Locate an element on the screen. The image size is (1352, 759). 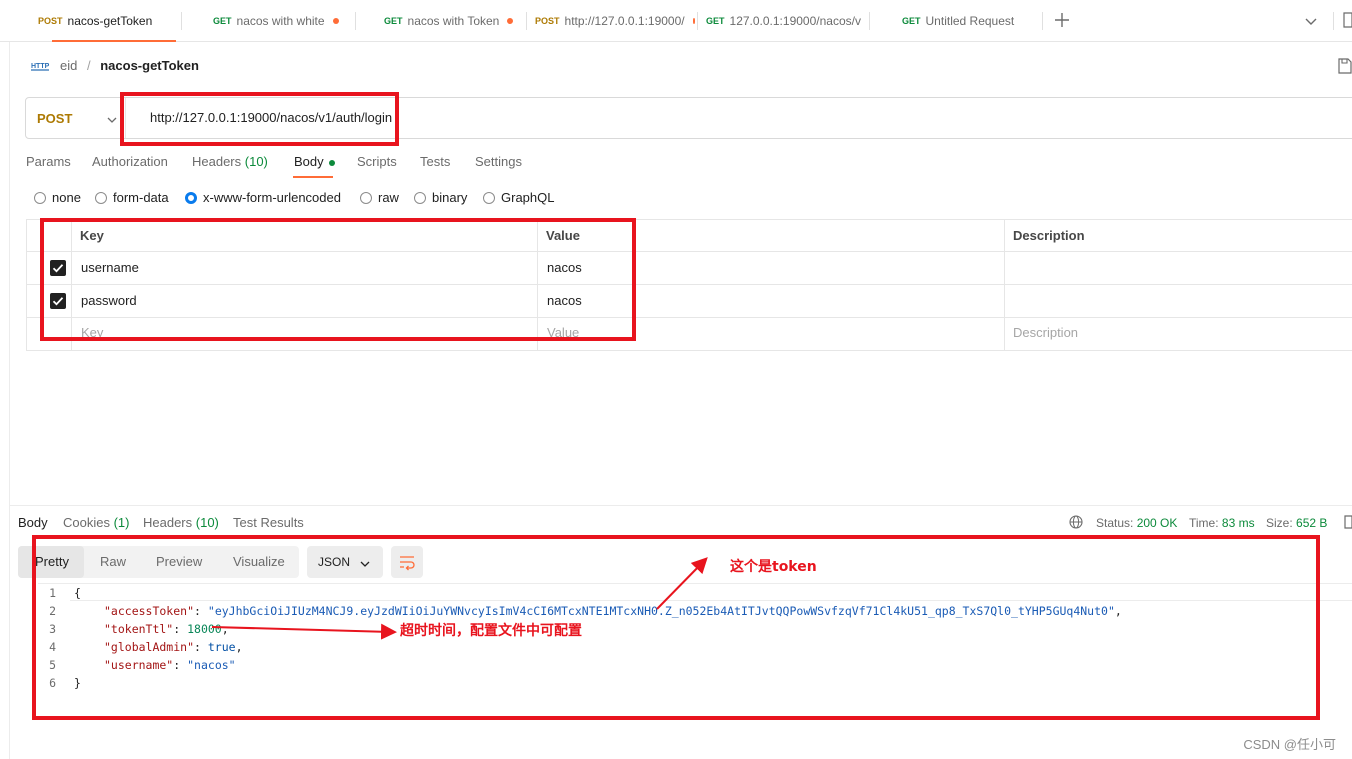
arrow-to-ttl-label is located at coordinates (304, 631).